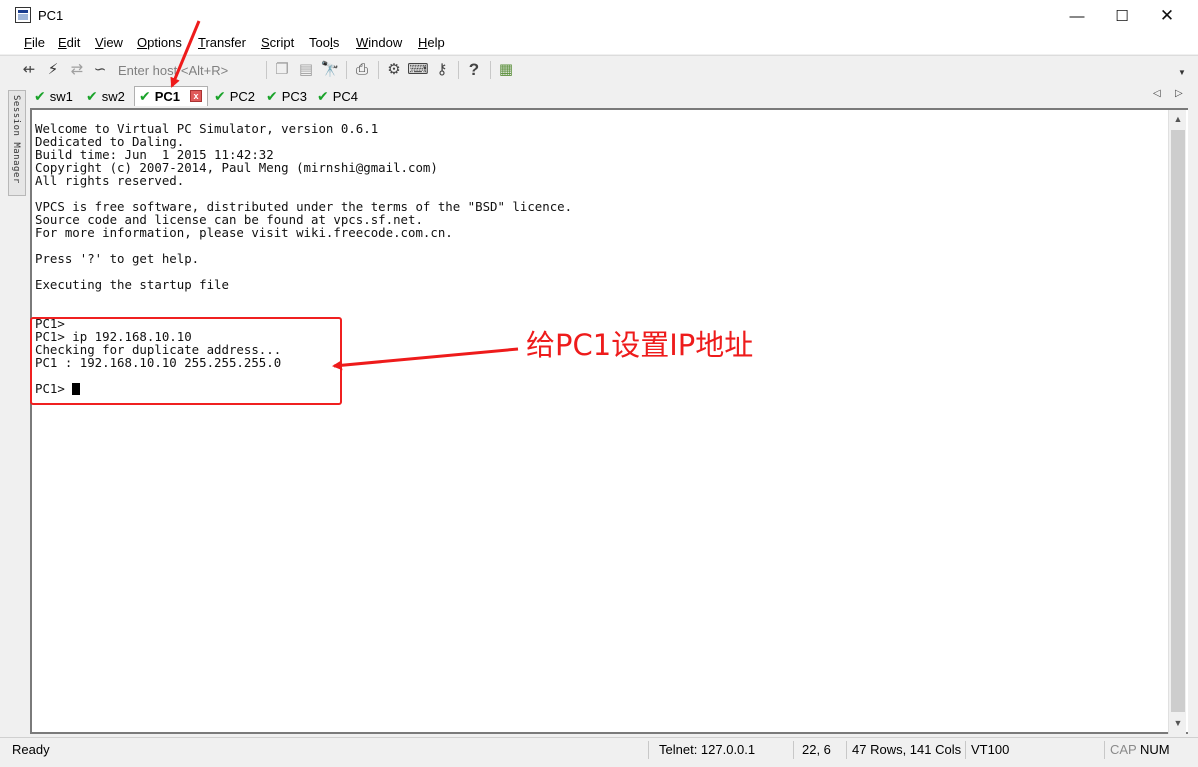  I want to click on status-emulation: VT100, so click(990, 749).